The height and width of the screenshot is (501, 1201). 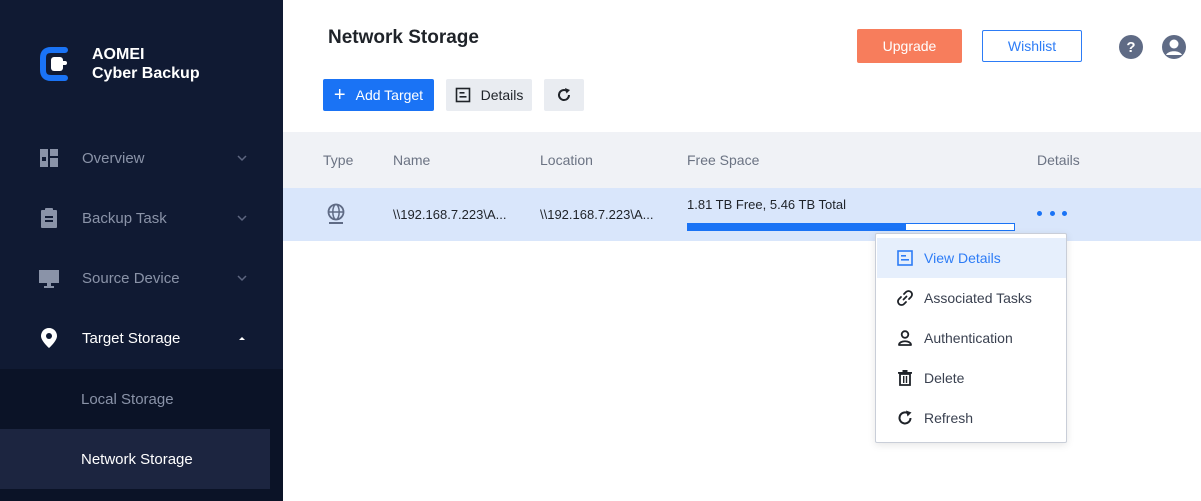 I want to click on wishlist-button: Wishlist, so click(x=1032, y=46).